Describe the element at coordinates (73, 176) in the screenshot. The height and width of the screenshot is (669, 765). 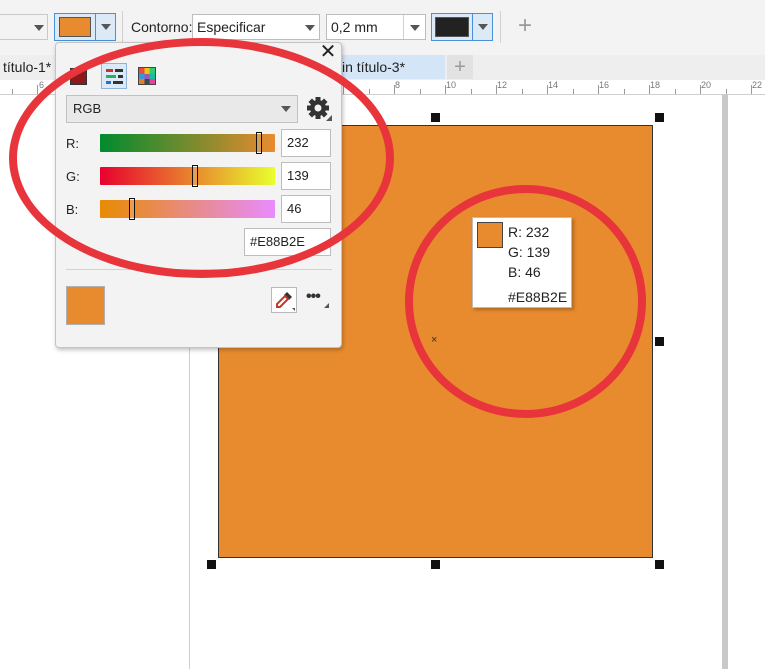
I see `green-channel-label: G:` at that location.